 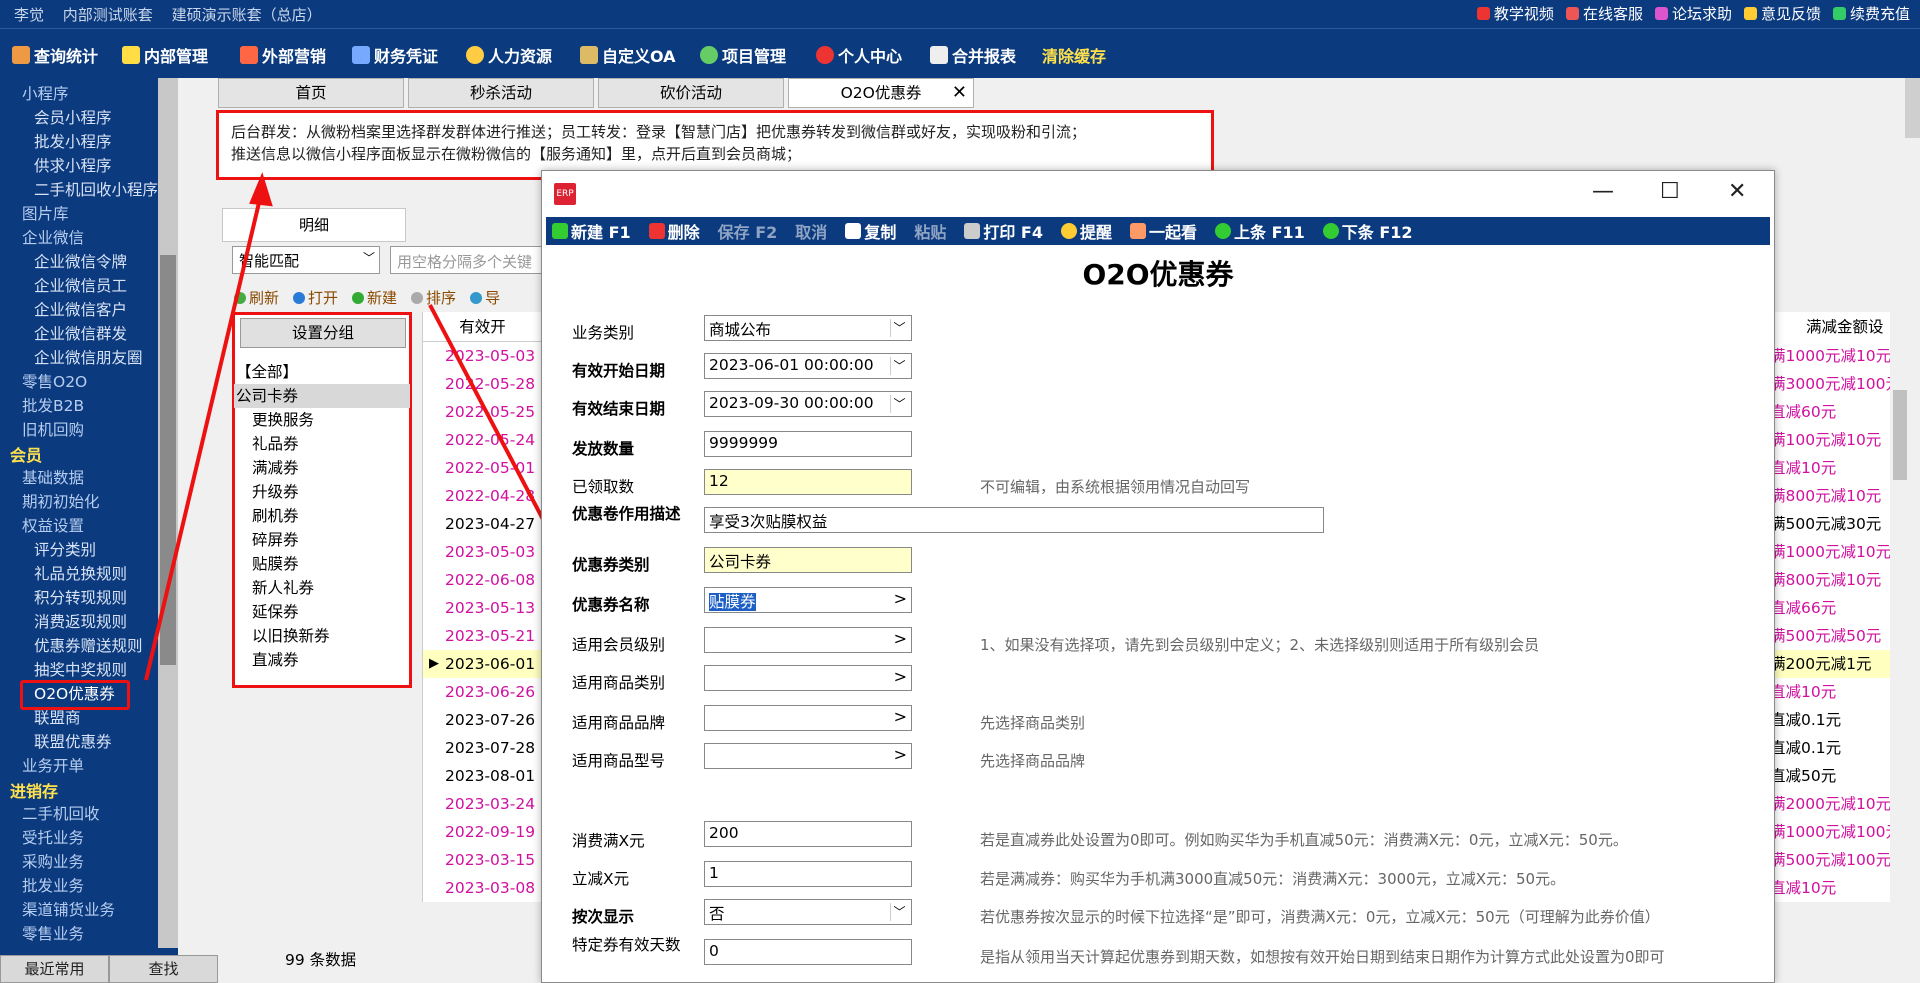 What do you see at coordinates (53, 525) in the screenshot?
I see `sidebar-item: 权益设置` at bounding box center [53, 525].